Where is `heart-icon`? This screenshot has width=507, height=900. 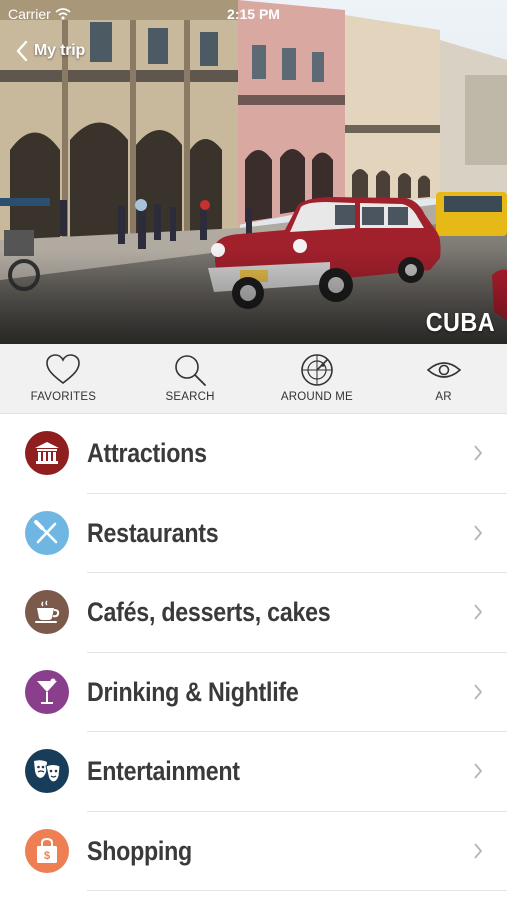
heart-icon is located at coordinates (63, 369).